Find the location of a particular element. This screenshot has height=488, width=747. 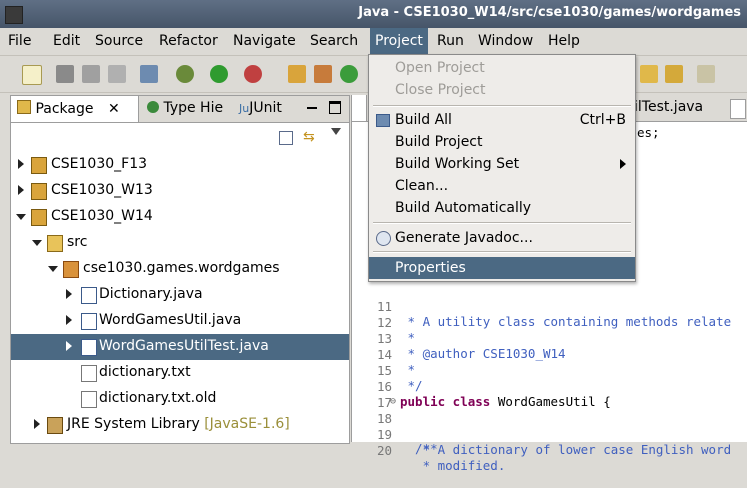

tree-item: dictionary.txt is located at coordinates (180, 373).